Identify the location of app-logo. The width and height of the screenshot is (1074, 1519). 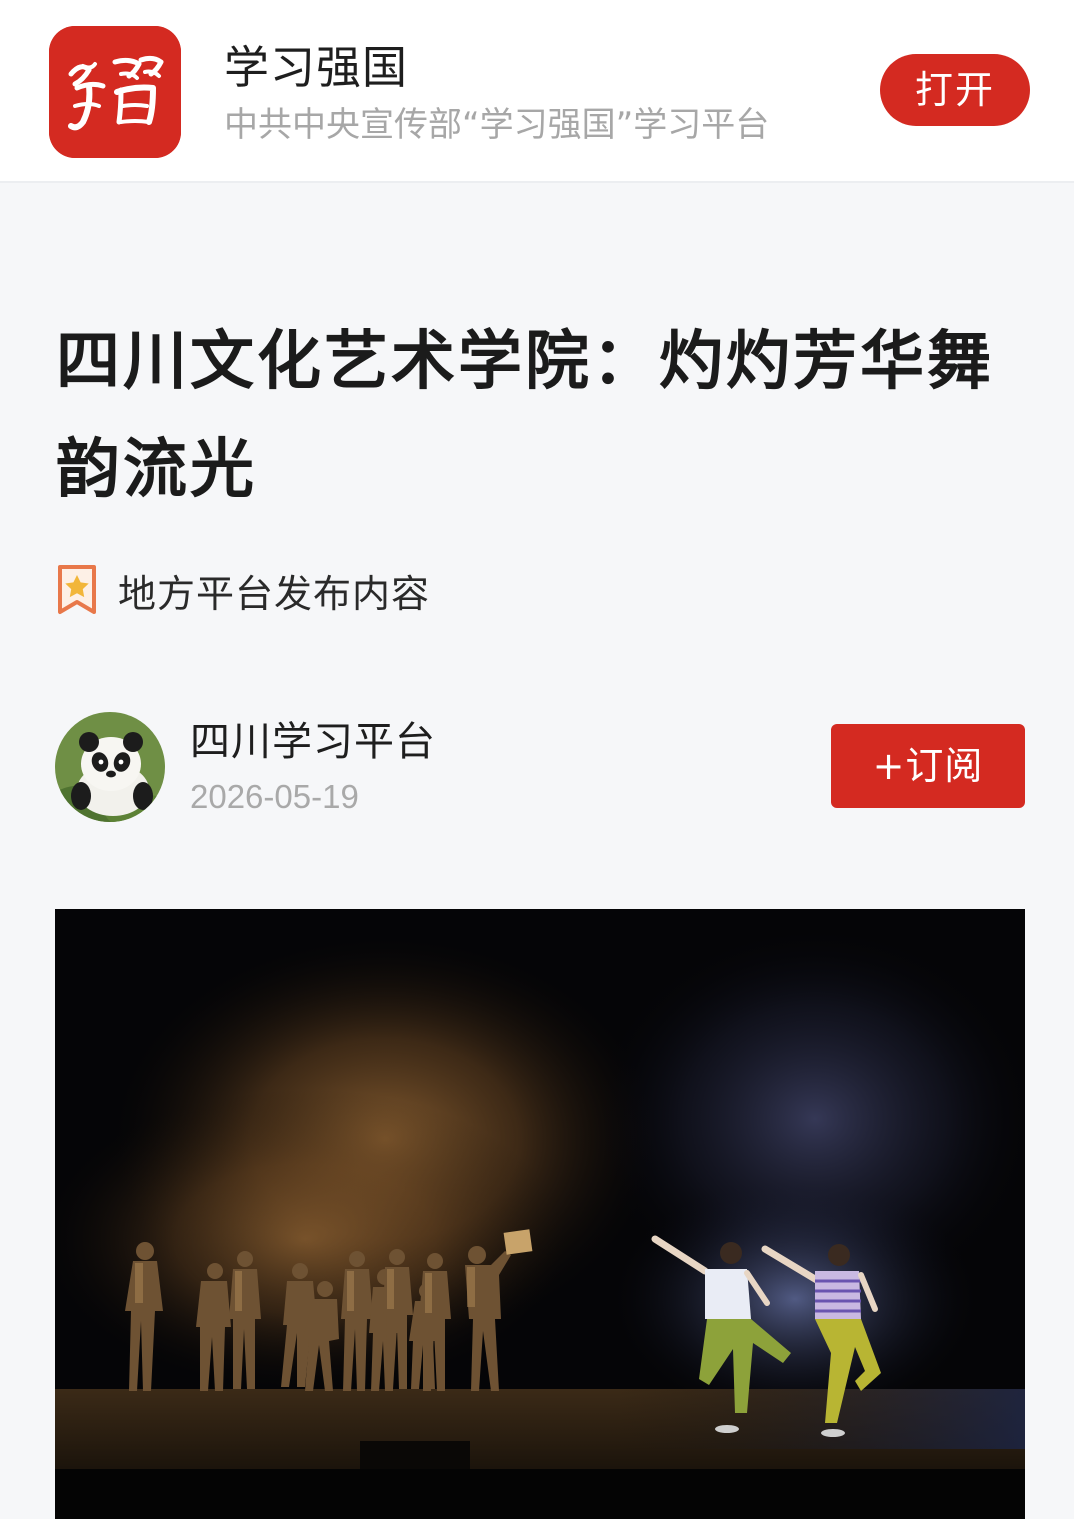
(115, 92).